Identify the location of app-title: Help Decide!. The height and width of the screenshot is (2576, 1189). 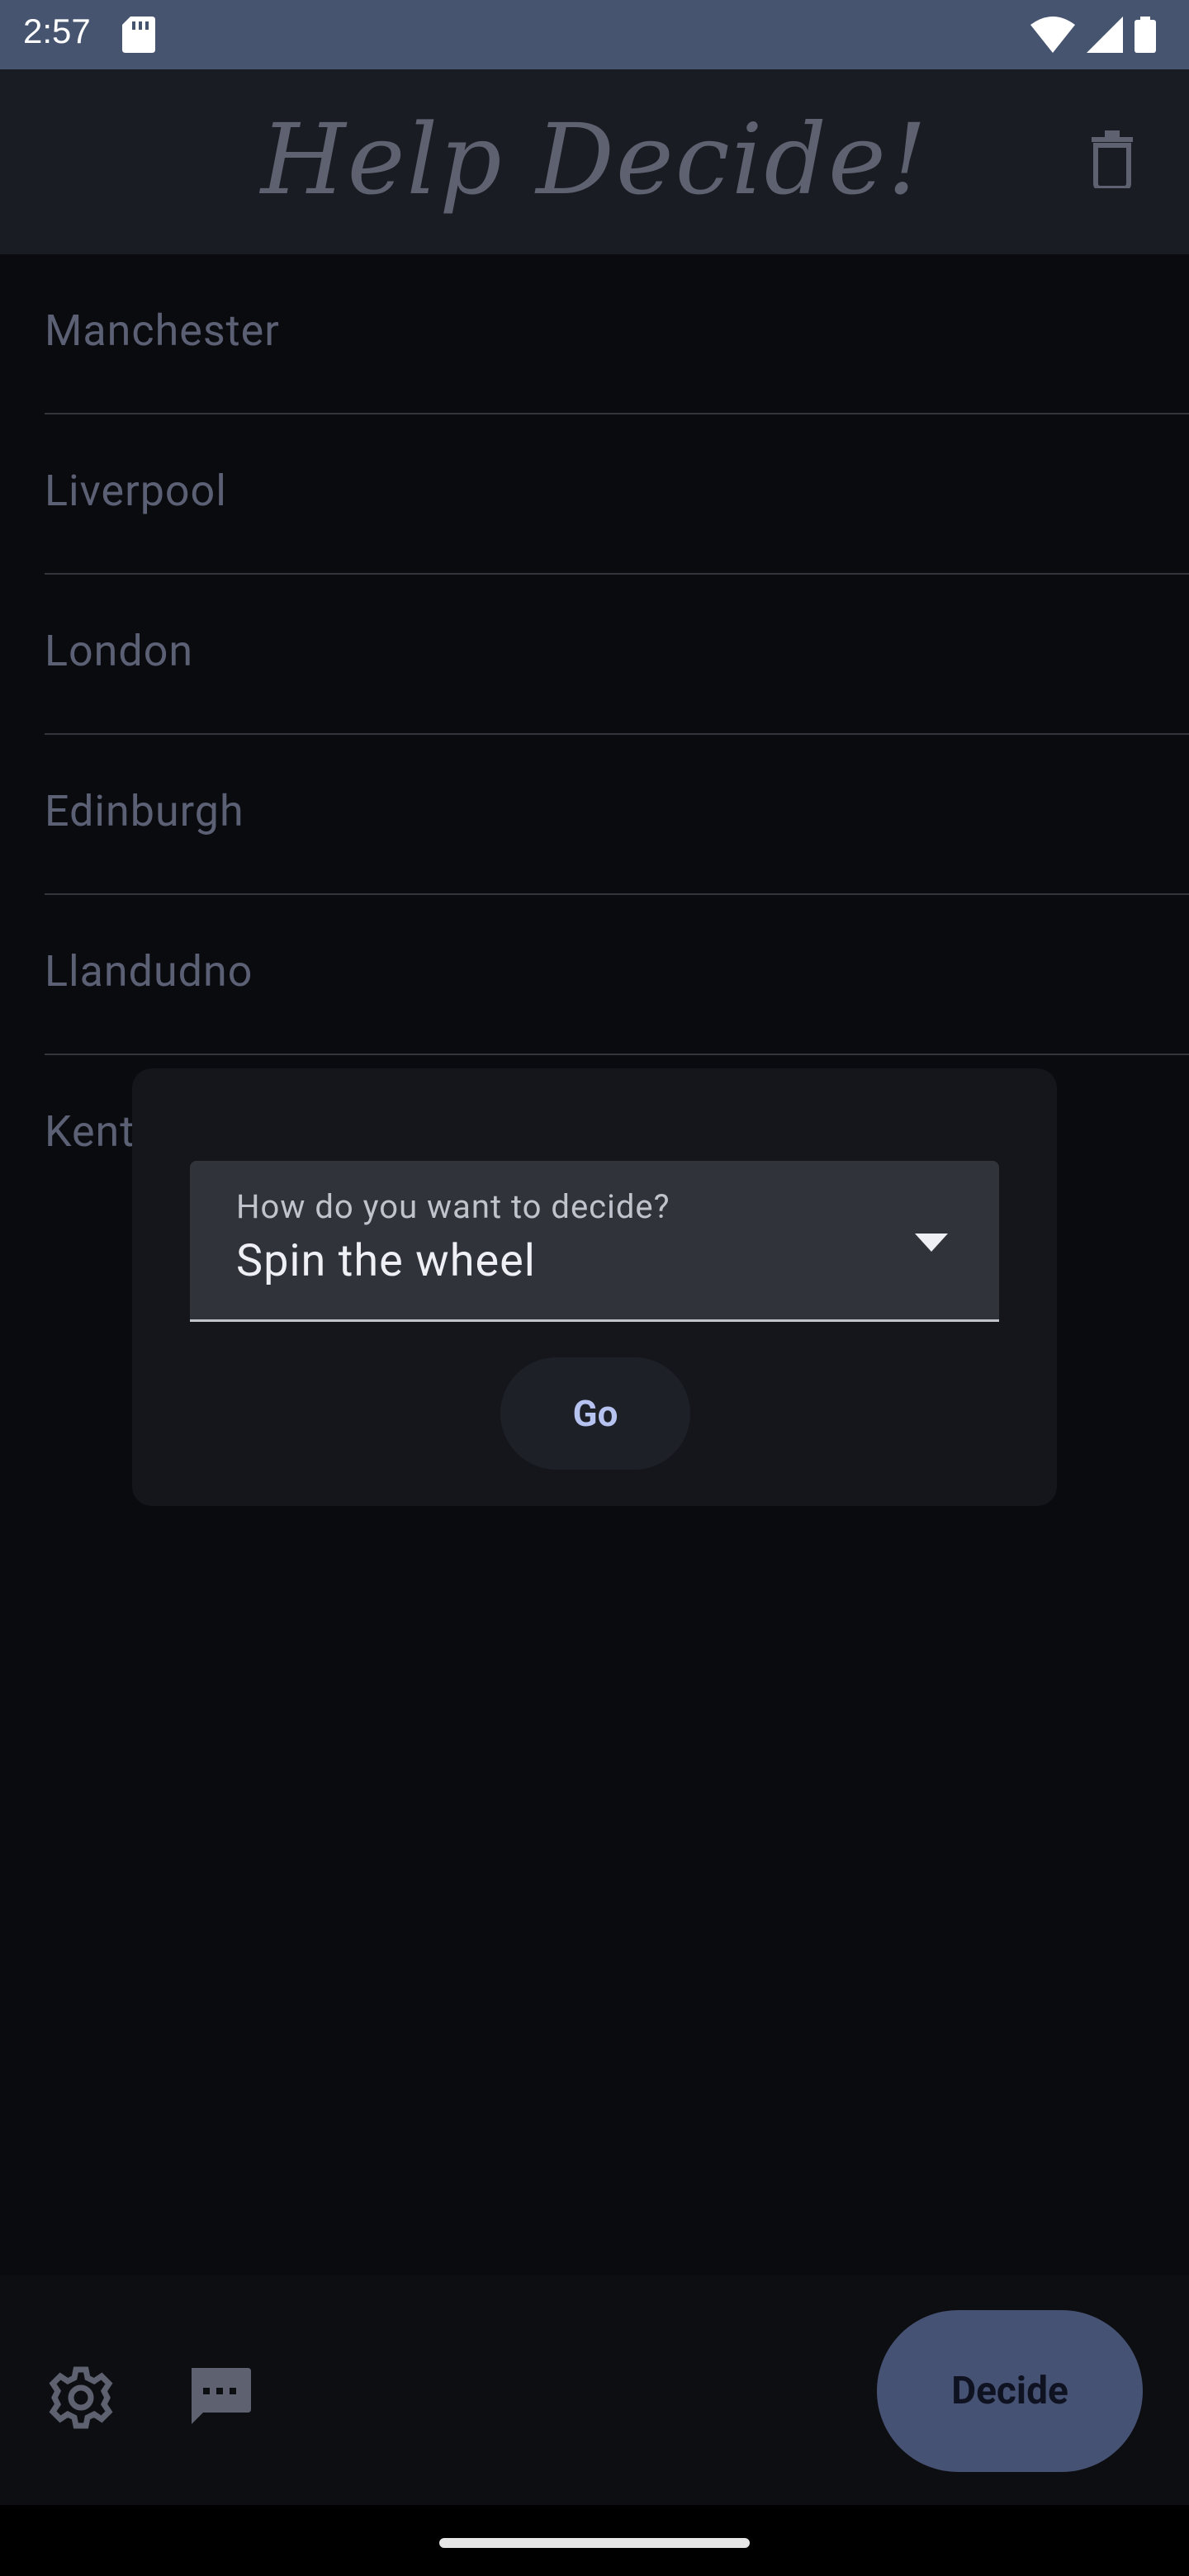
(594, 159).